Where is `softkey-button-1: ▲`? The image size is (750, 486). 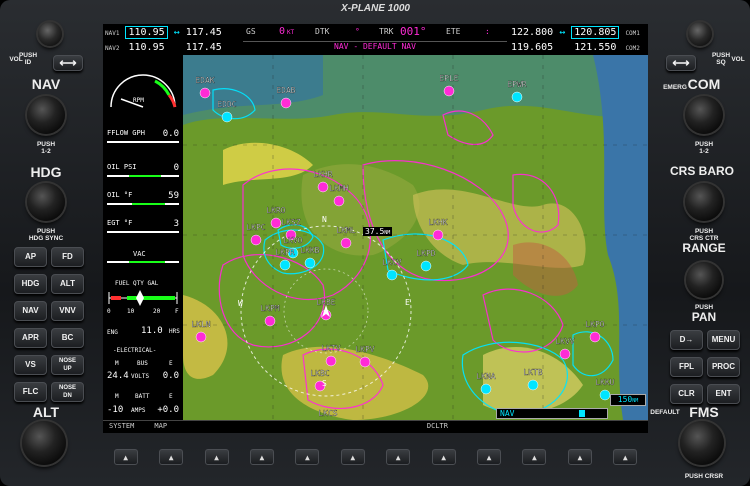
softkey-button-1: ▲ is located at coordinates (125, 457).